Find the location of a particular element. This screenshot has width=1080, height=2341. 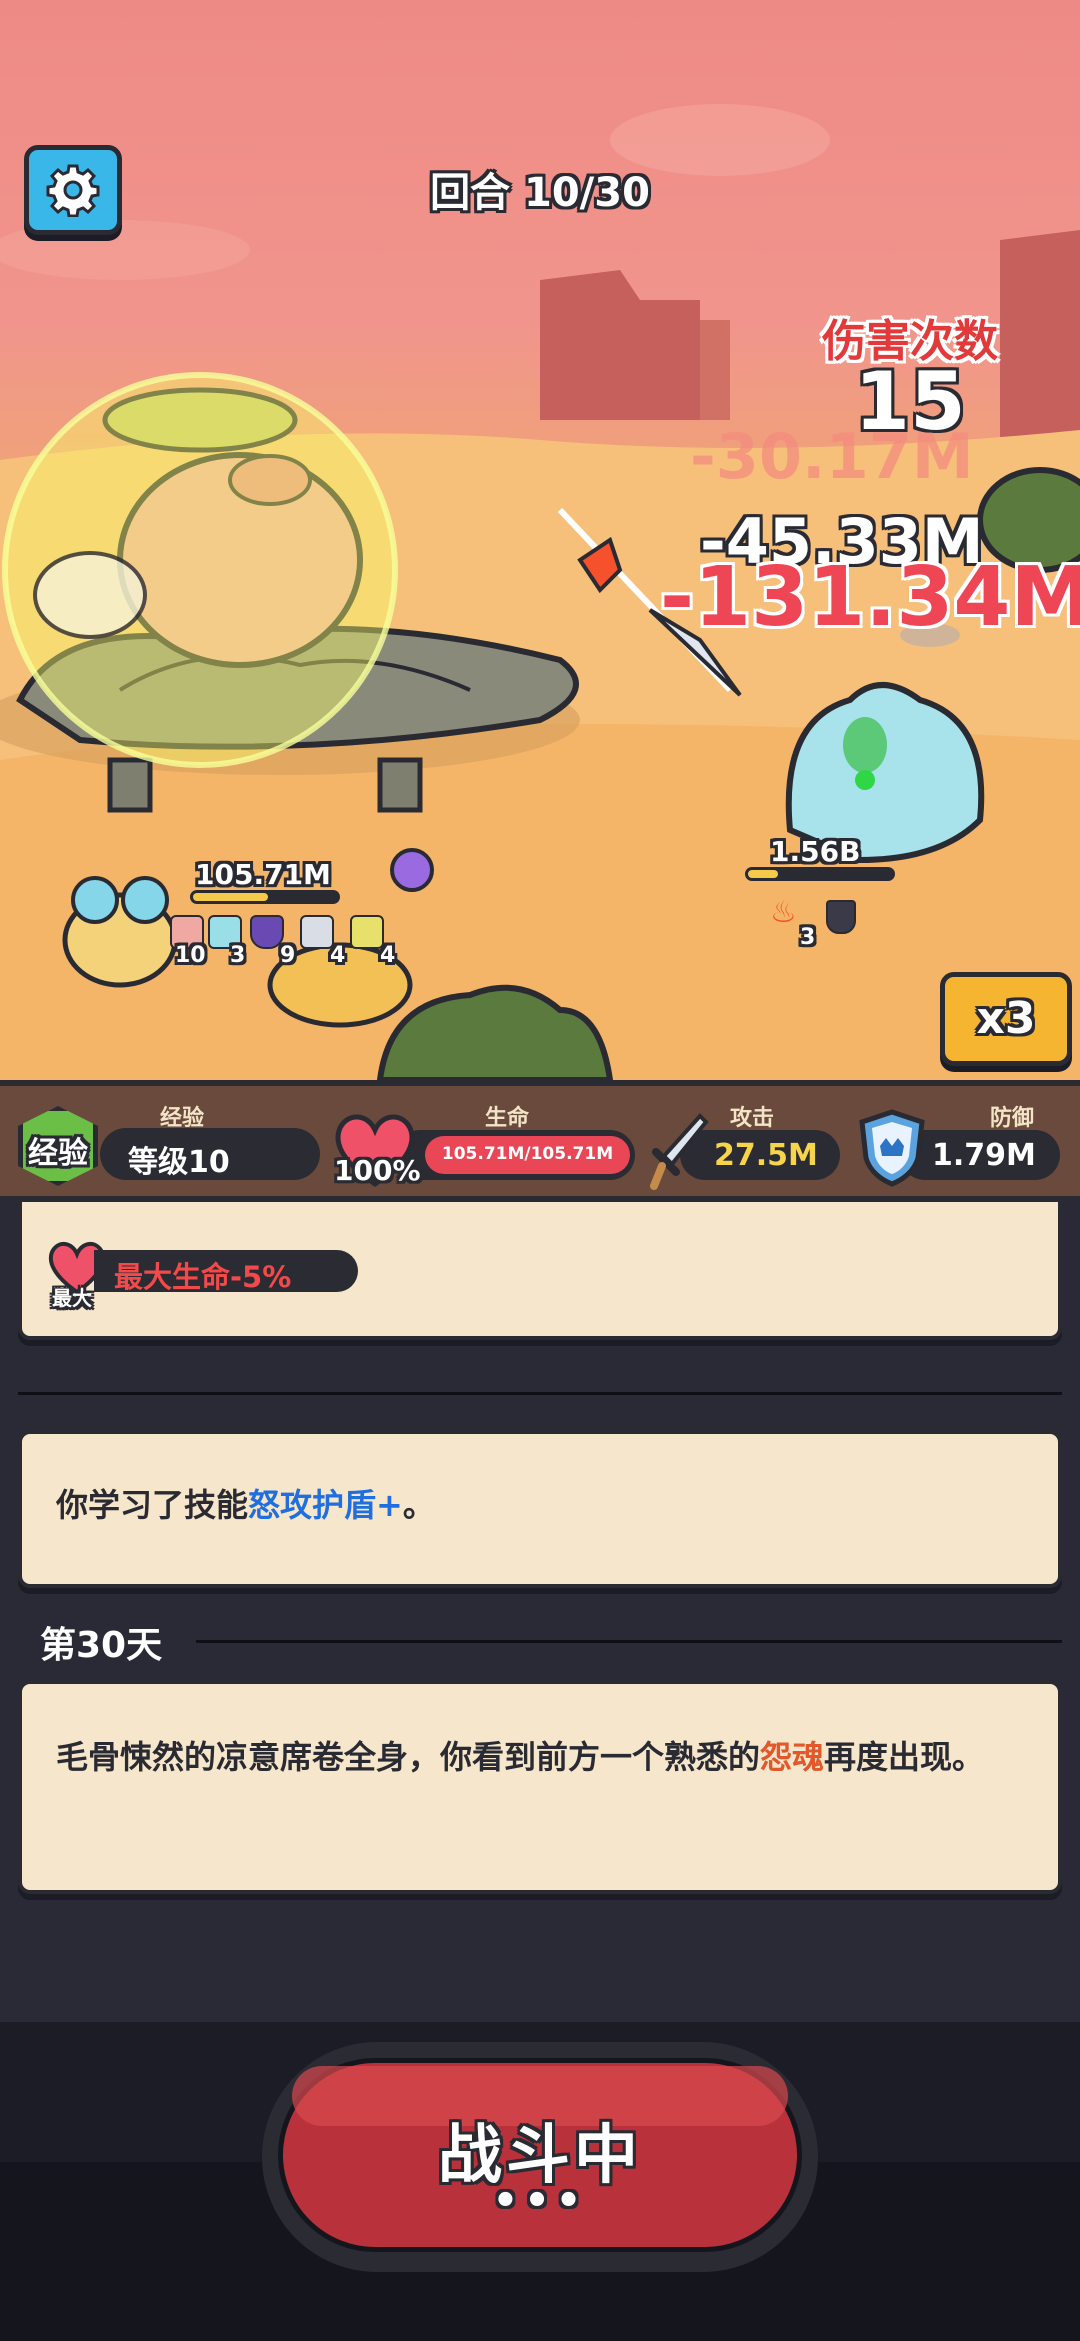

event-card: 你学习了技能怒攻护盾+。 is located at coordinates (540, 1509).